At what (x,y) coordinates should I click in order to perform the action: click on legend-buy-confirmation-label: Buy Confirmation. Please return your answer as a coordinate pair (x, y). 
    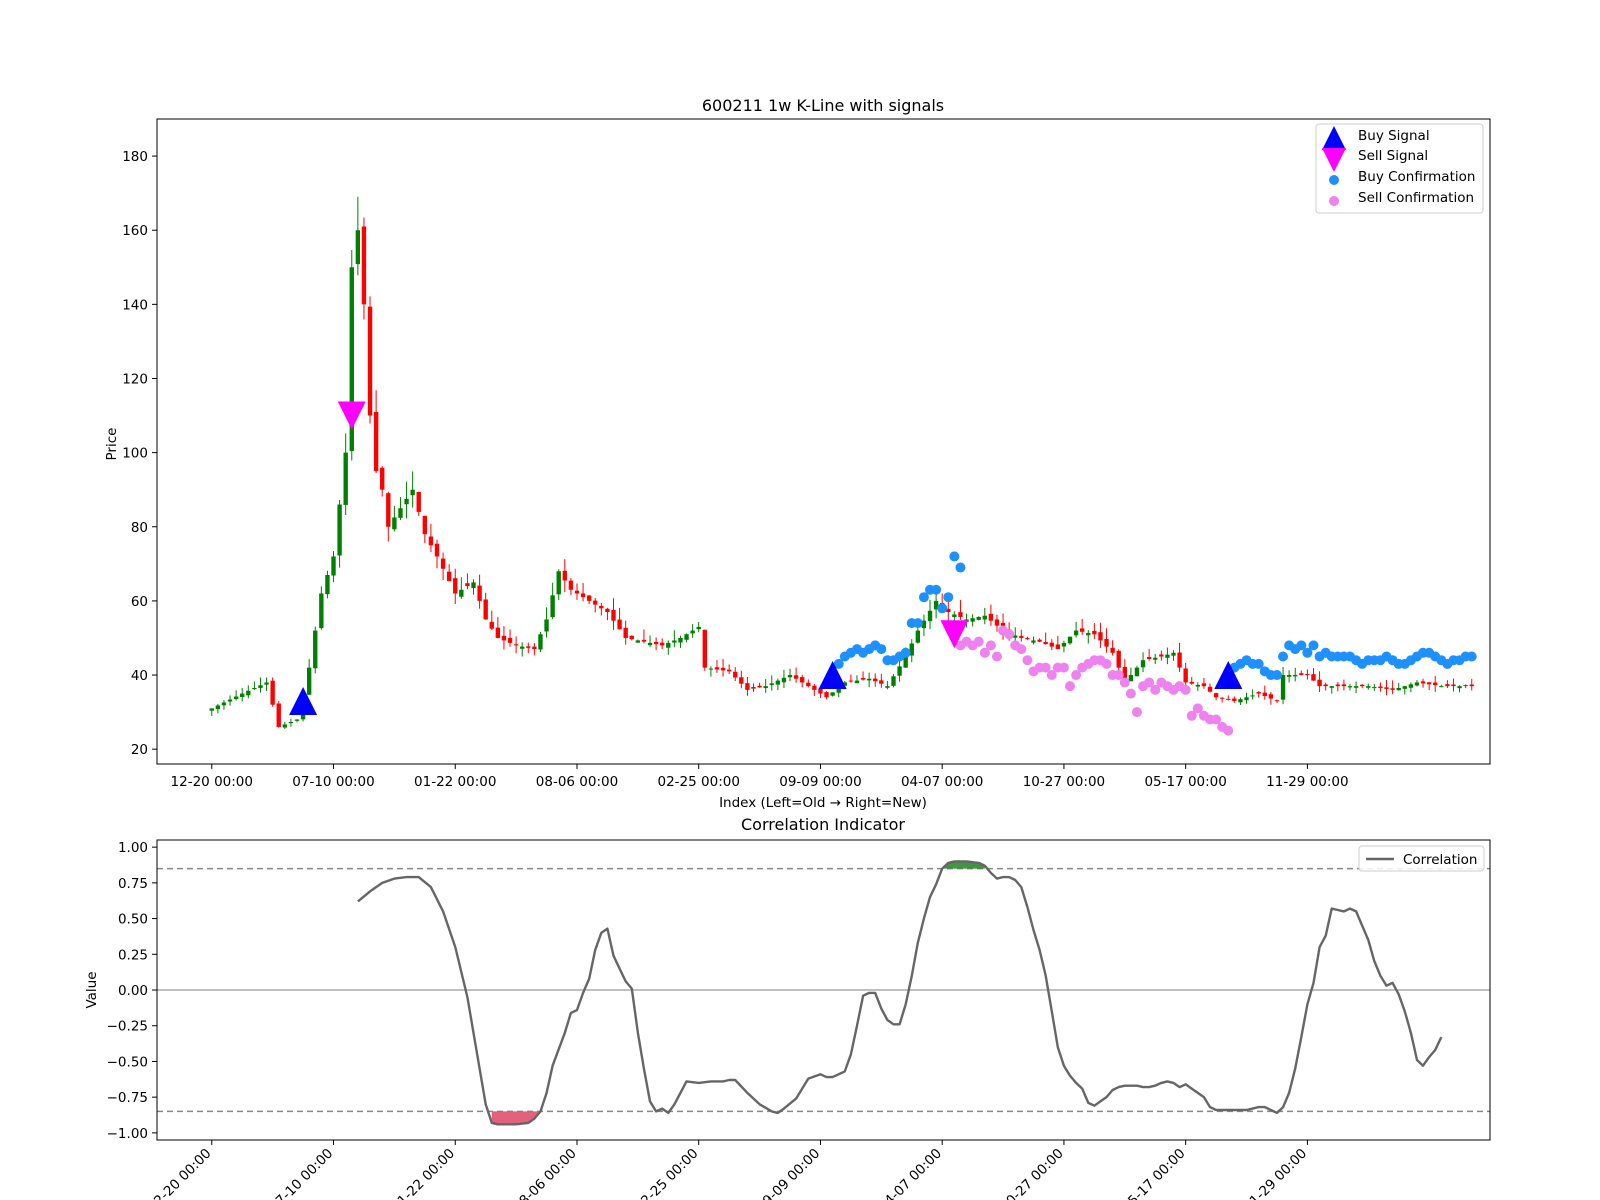
    Looking at the image, I should click on (1416, 177).